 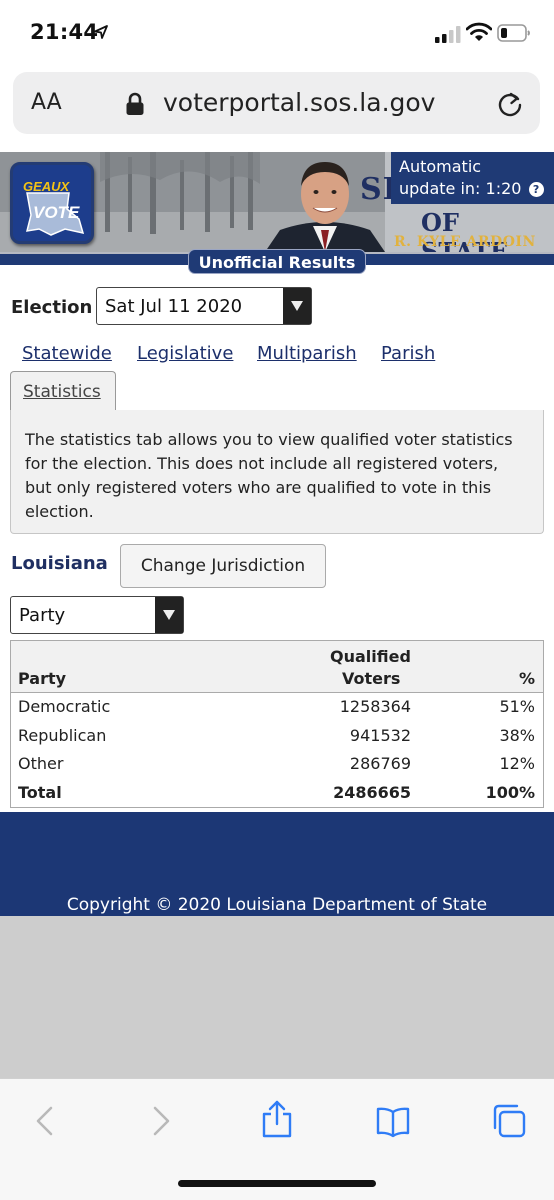 I want to click on election-label: Election, so click(x=52, y=307).